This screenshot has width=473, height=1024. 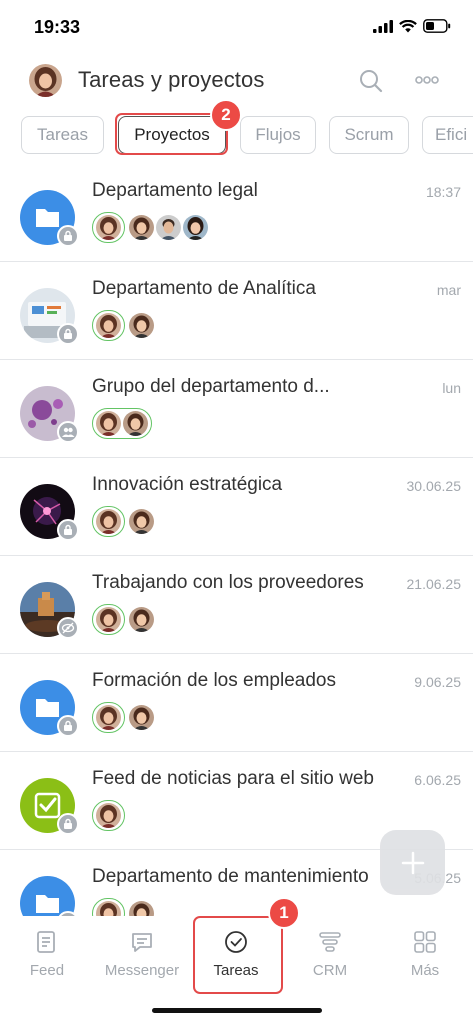 What do you see at coordinates (369, 135) in the screenshot?
I see `tab-scrum: Scrum` at bounding box center [369, 135].